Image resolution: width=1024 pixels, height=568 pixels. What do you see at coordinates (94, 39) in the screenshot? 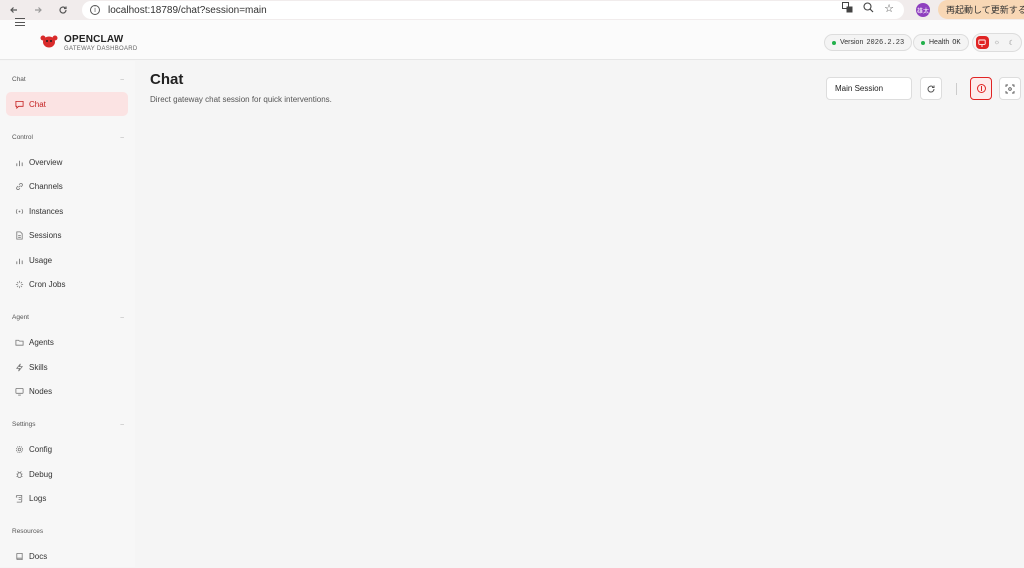
I see `brand-name: OPENCLAW` at bounding box center [94, 39].